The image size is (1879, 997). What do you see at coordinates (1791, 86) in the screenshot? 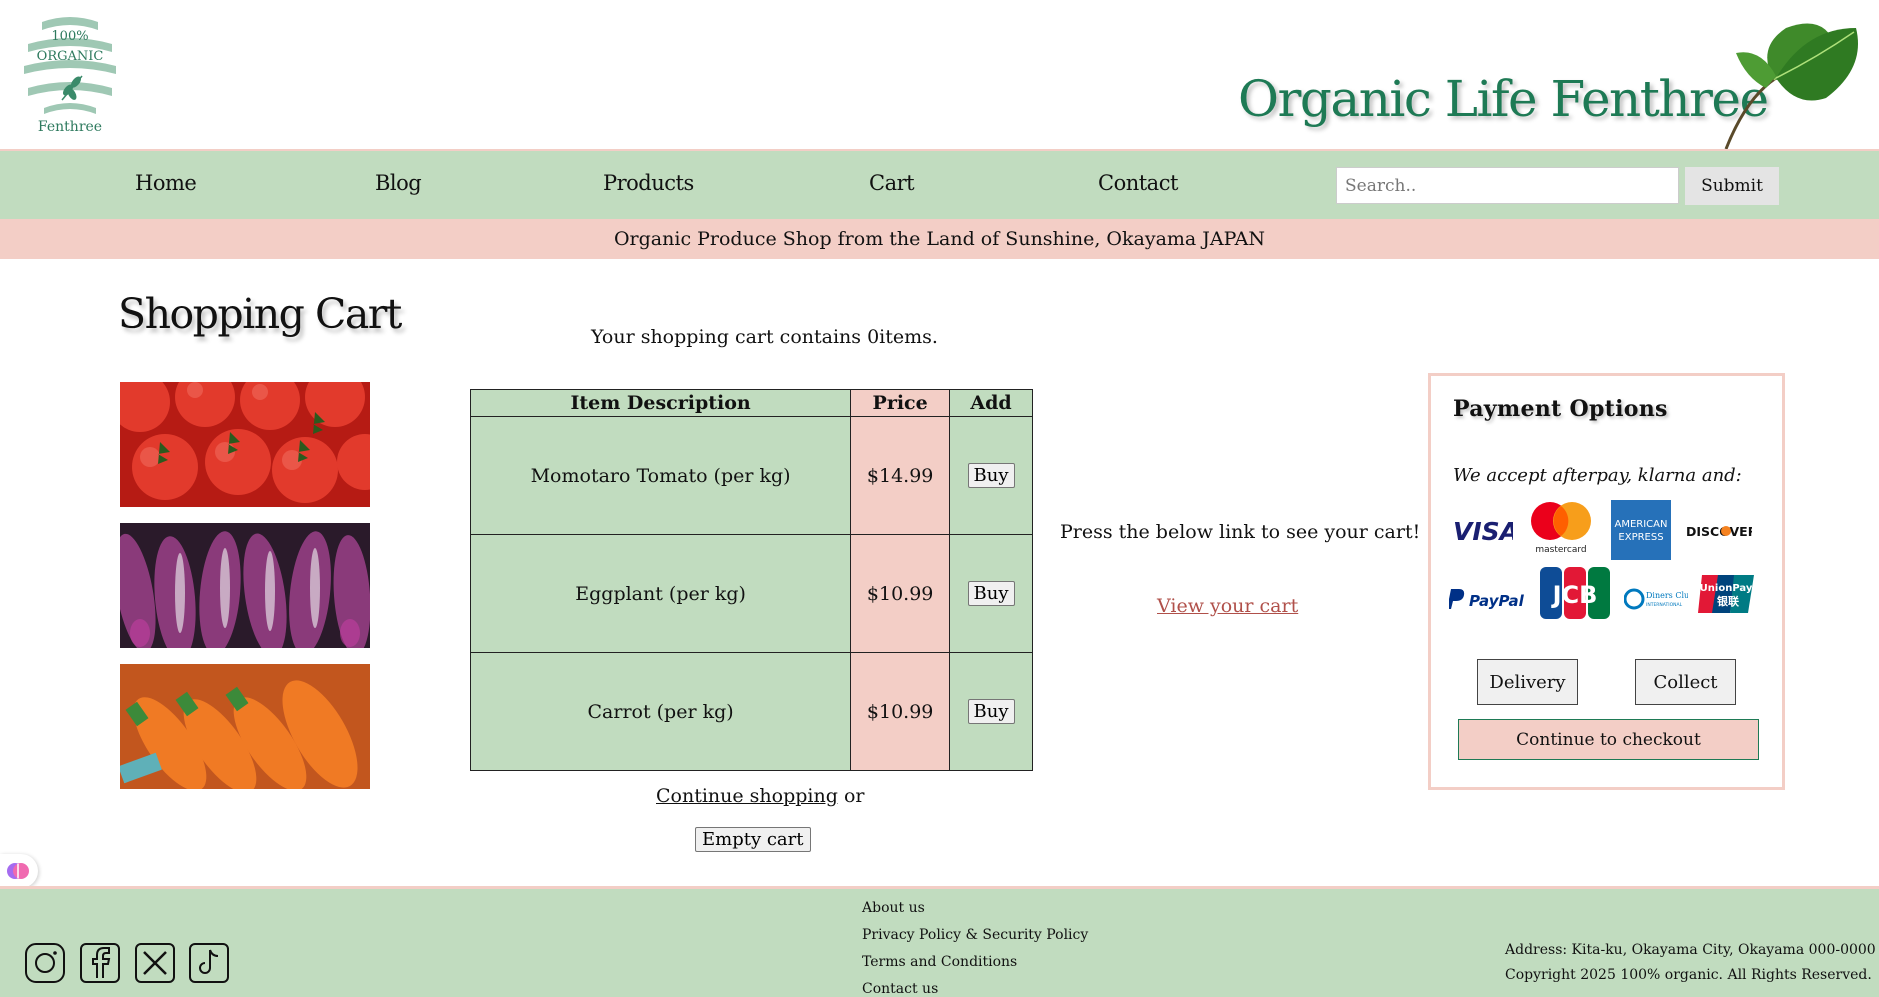
I see `leaf-icon` at bounding box center [1791, 86].